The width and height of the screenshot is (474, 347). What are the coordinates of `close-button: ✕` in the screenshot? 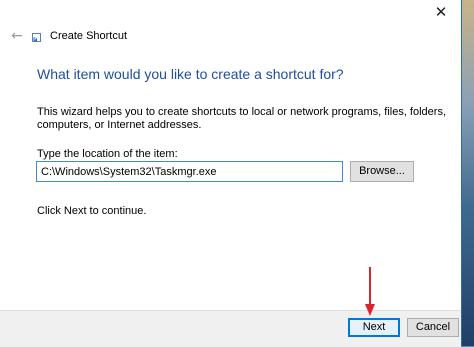 It's located at (441, 12).